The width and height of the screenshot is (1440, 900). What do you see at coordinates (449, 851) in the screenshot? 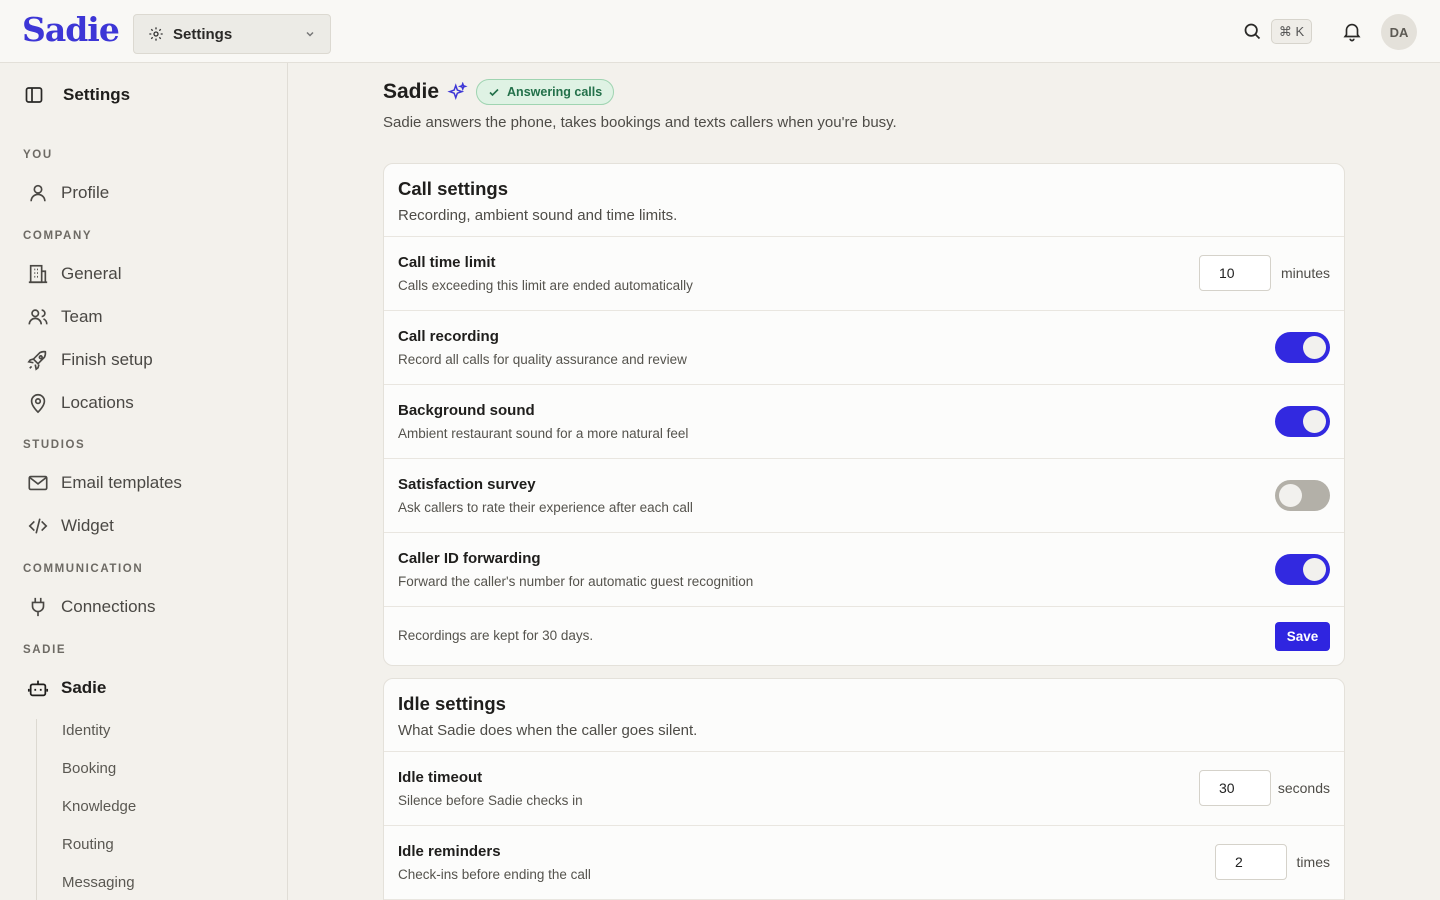
I see `setting-title: Idle reminders` at bounding box center [449, 851].